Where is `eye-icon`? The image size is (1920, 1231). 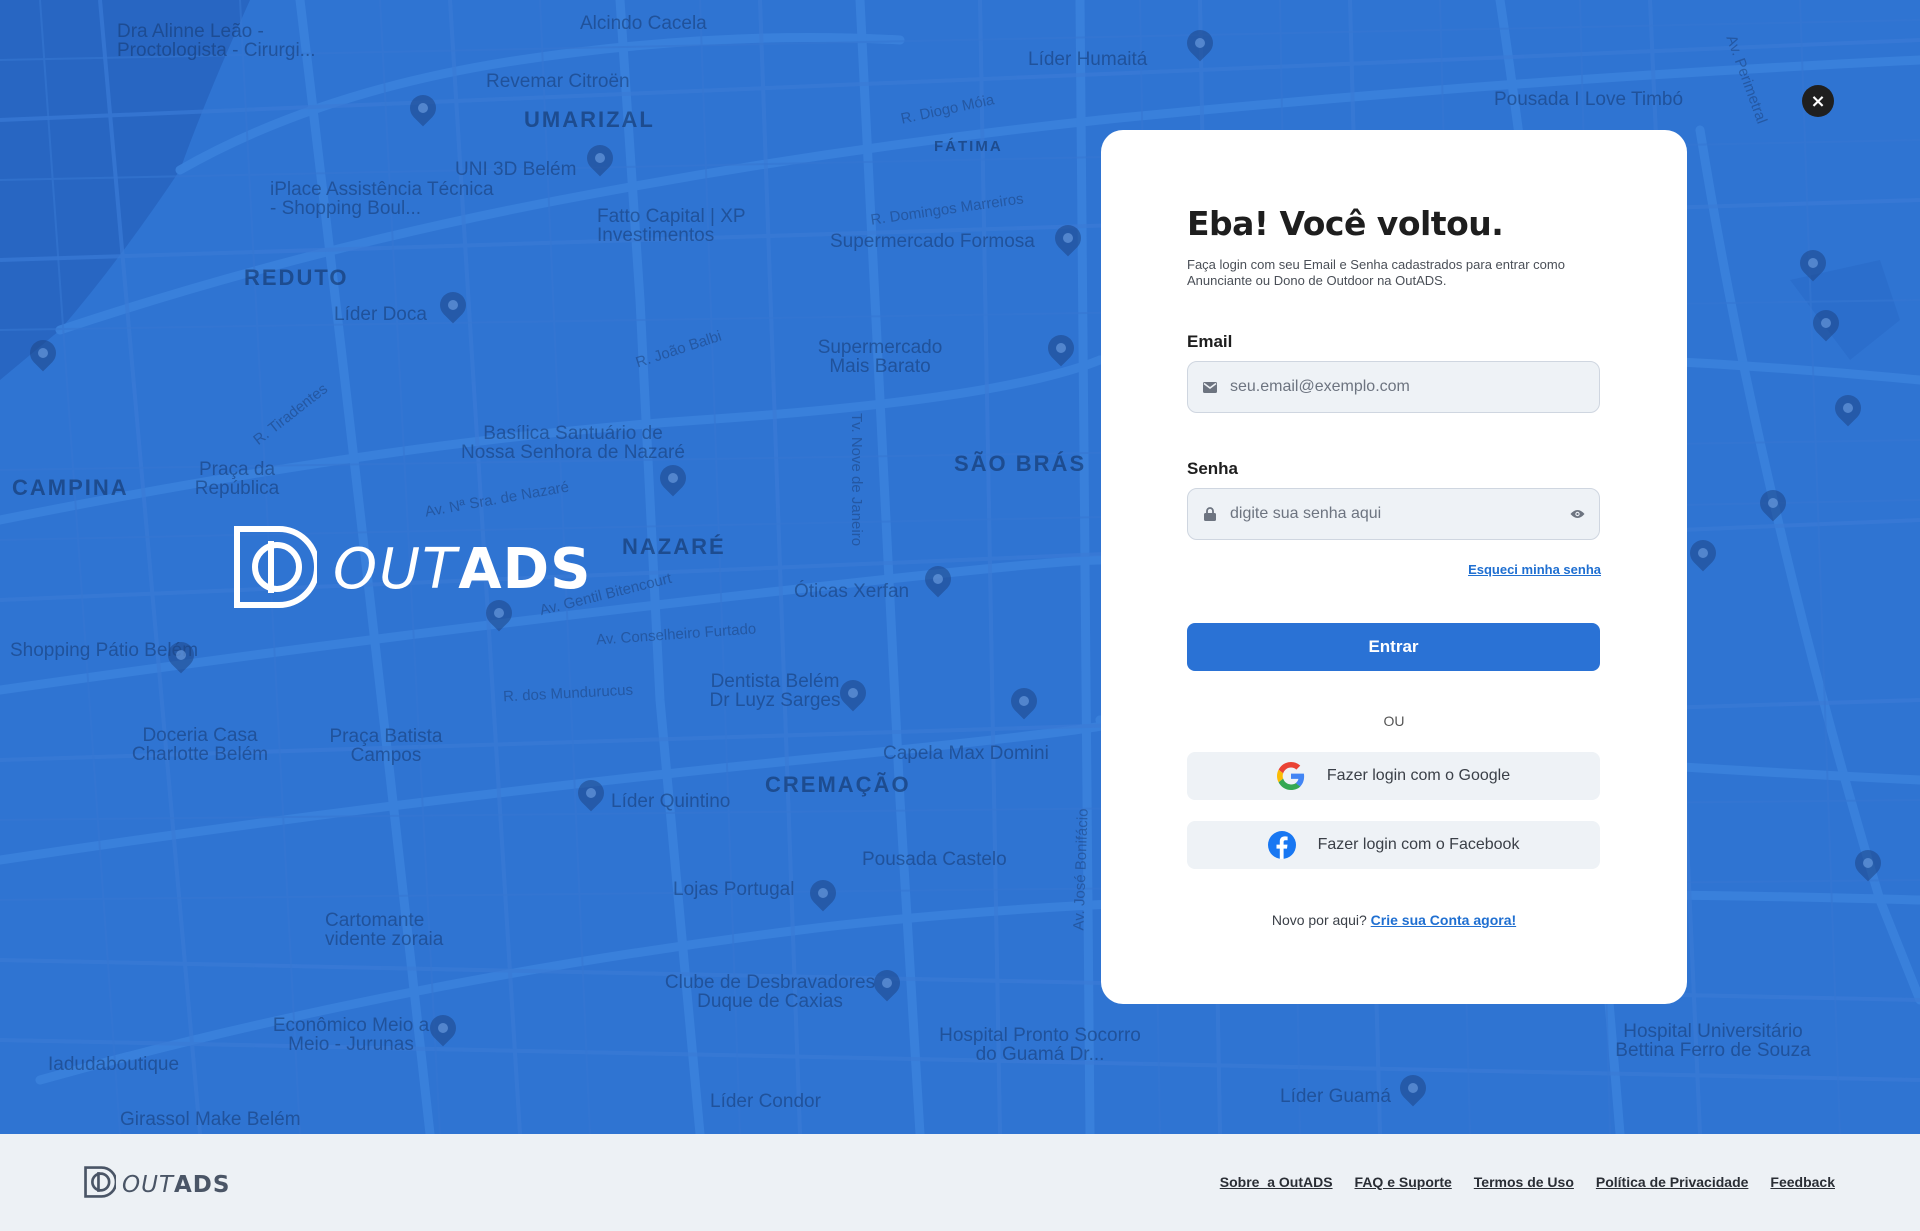
eye-icon is located at coordinates (1577, 514).